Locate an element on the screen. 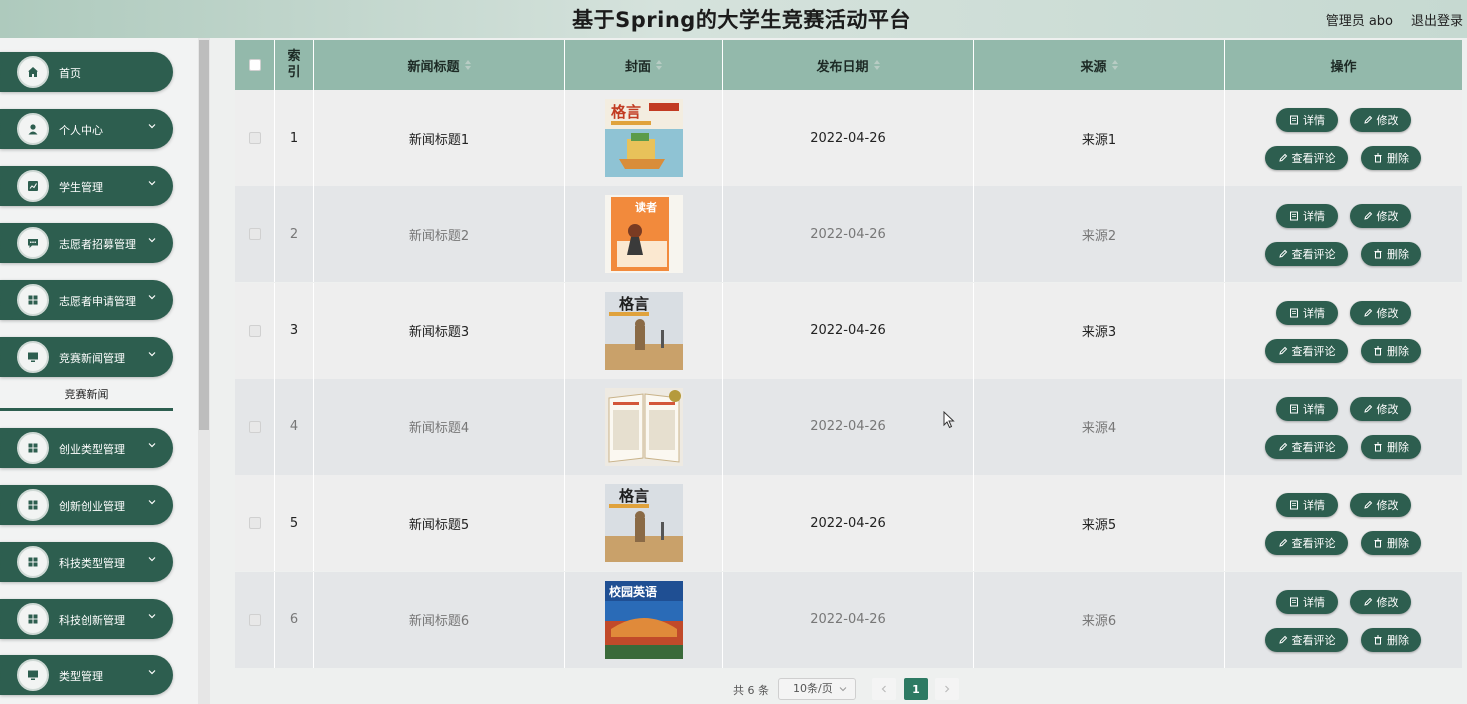 This screenshot has width=1467, height=704. row-cover-cell is located at coordinates (644, 426).